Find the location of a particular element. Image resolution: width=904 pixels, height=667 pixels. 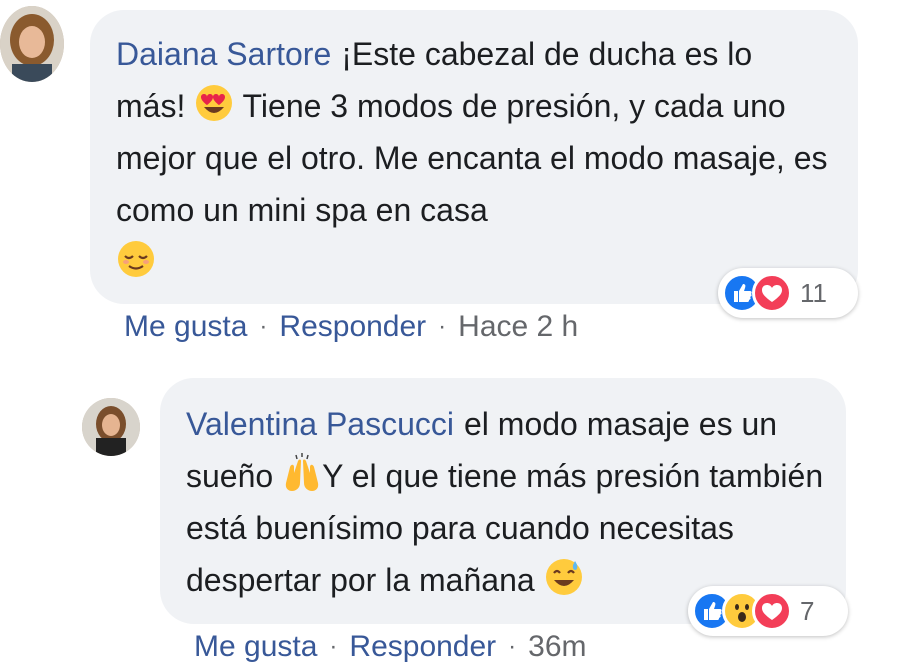

reaction-count: 7 is located at coordinates (807, 610).